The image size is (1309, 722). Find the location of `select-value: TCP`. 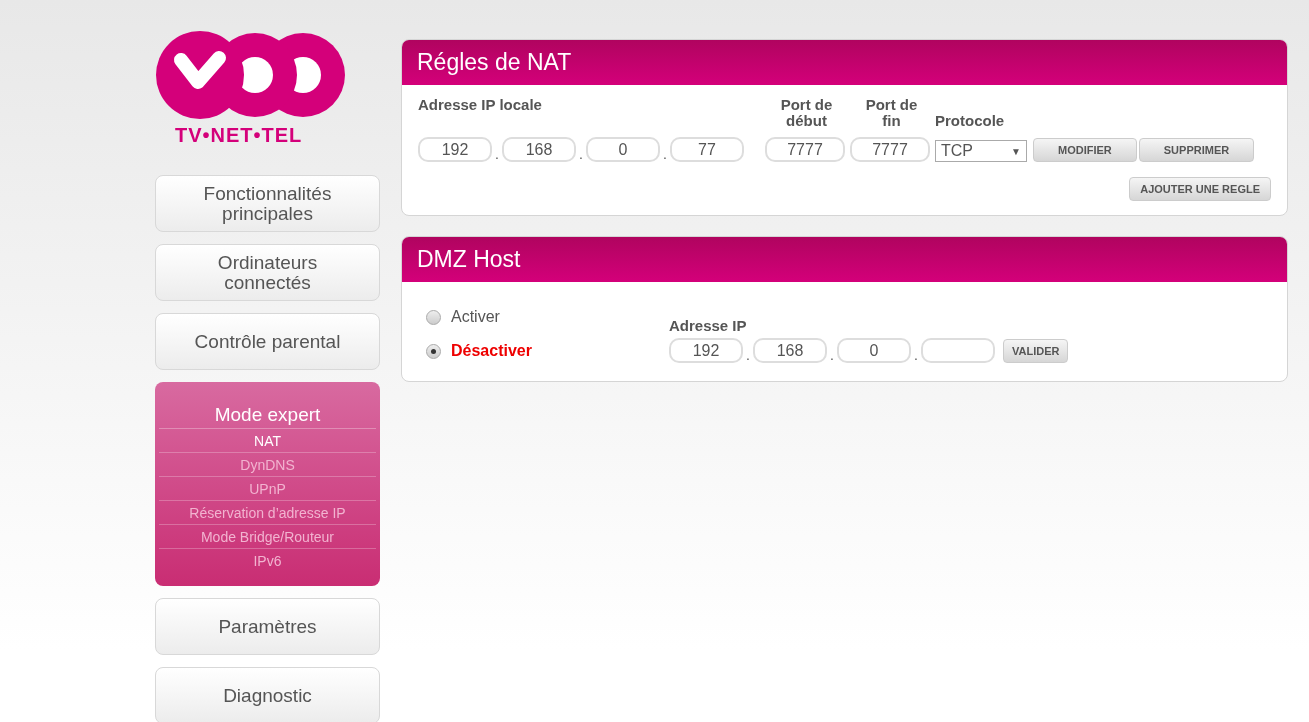

select-value: TCP is located at coordinates (957, 151).